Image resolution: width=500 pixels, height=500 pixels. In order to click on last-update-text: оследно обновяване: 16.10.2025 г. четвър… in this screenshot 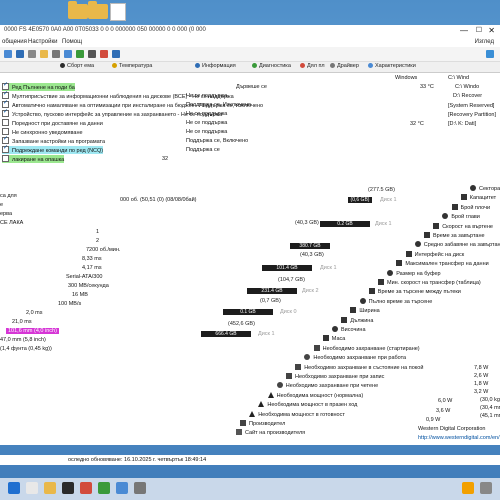, I will do `click(137, 460)`.